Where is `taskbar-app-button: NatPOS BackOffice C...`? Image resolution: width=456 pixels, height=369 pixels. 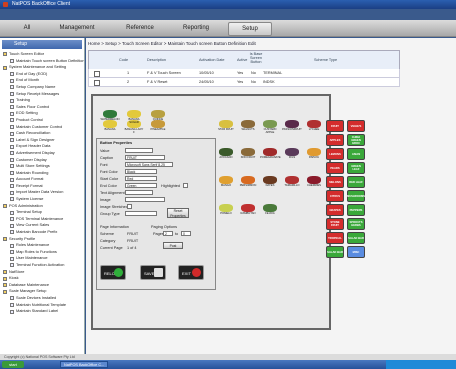
taskbar-app-button: NatPOS BackOffice C... is located at coordinates (84, 364).